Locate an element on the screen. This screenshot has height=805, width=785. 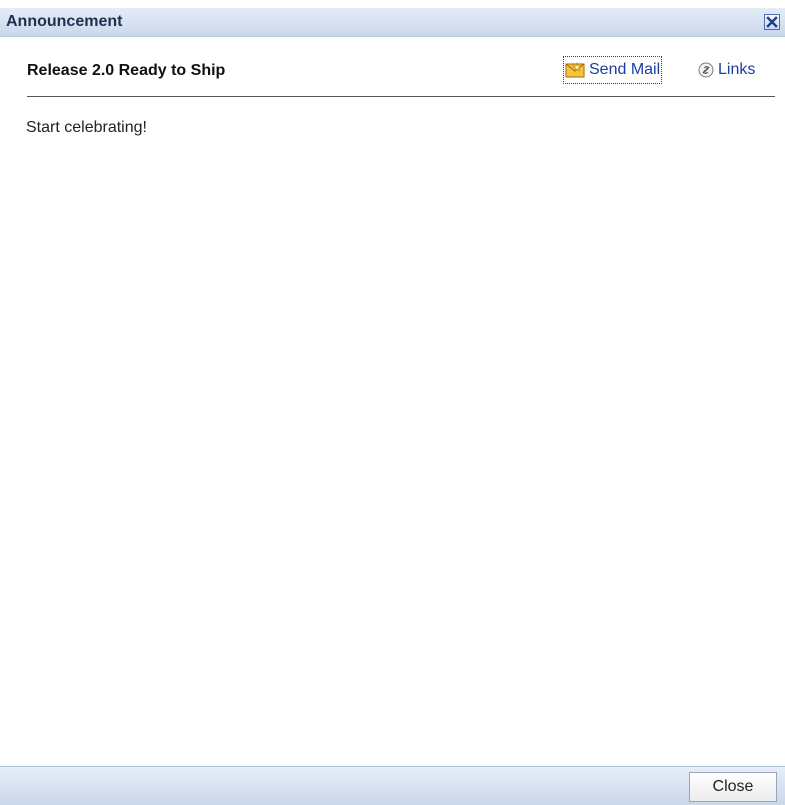
links-link: Links is located at coordinates (726, 70).